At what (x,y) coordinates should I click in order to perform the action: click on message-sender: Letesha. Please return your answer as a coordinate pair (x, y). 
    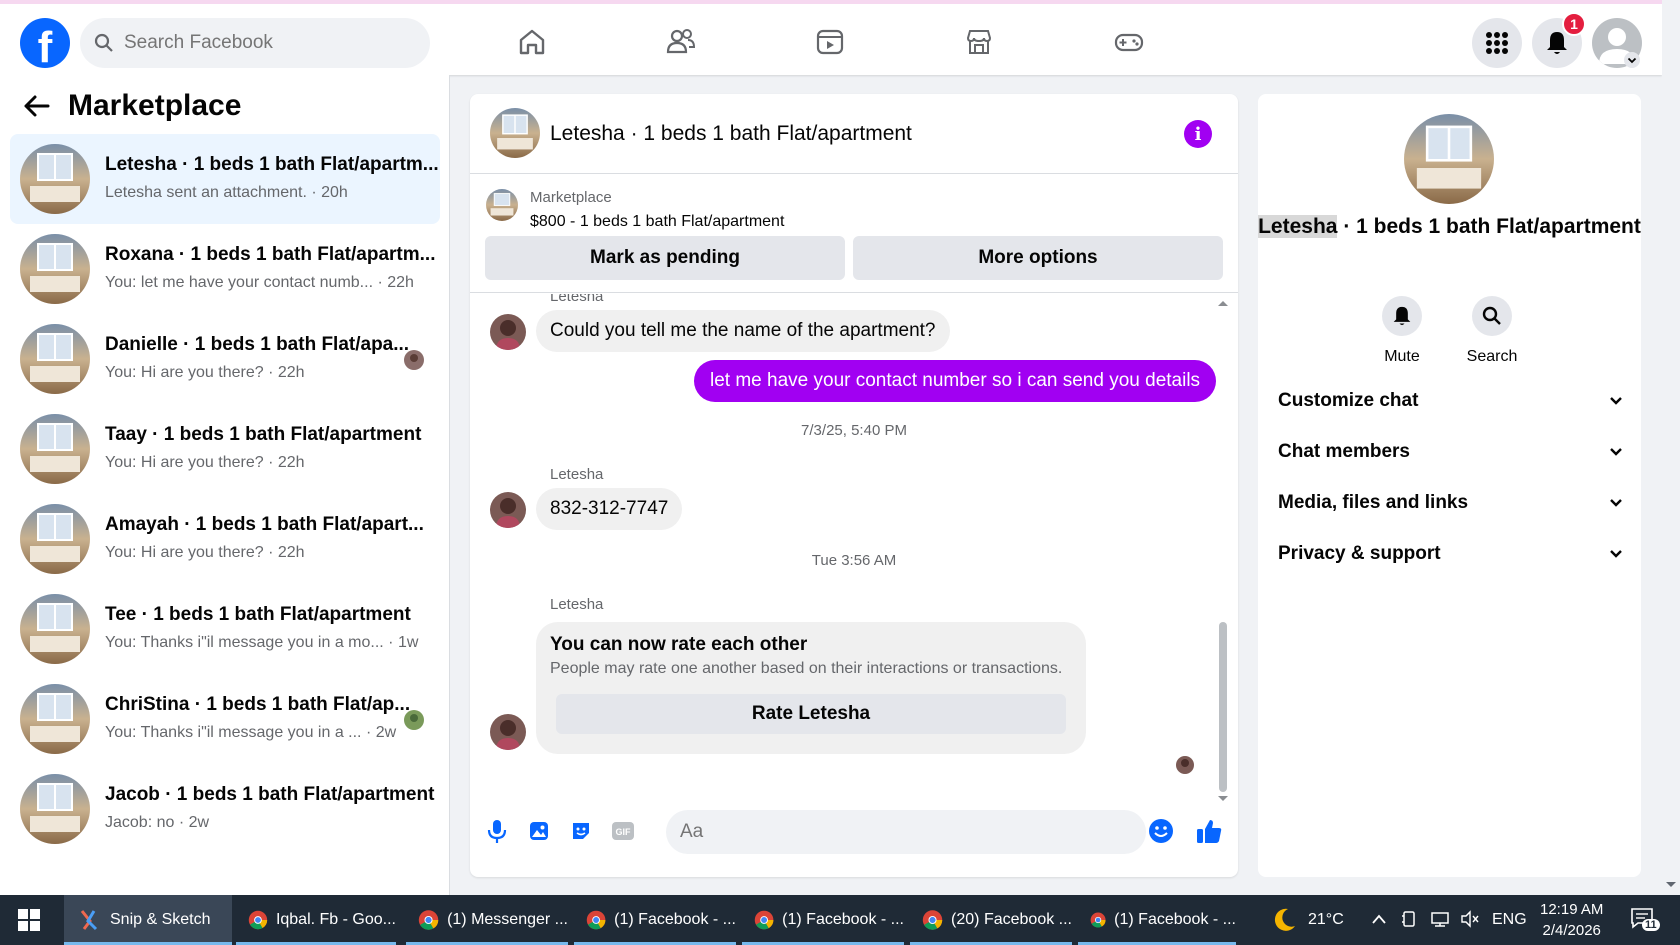
    Looking at the image, I should click on (577, 474).